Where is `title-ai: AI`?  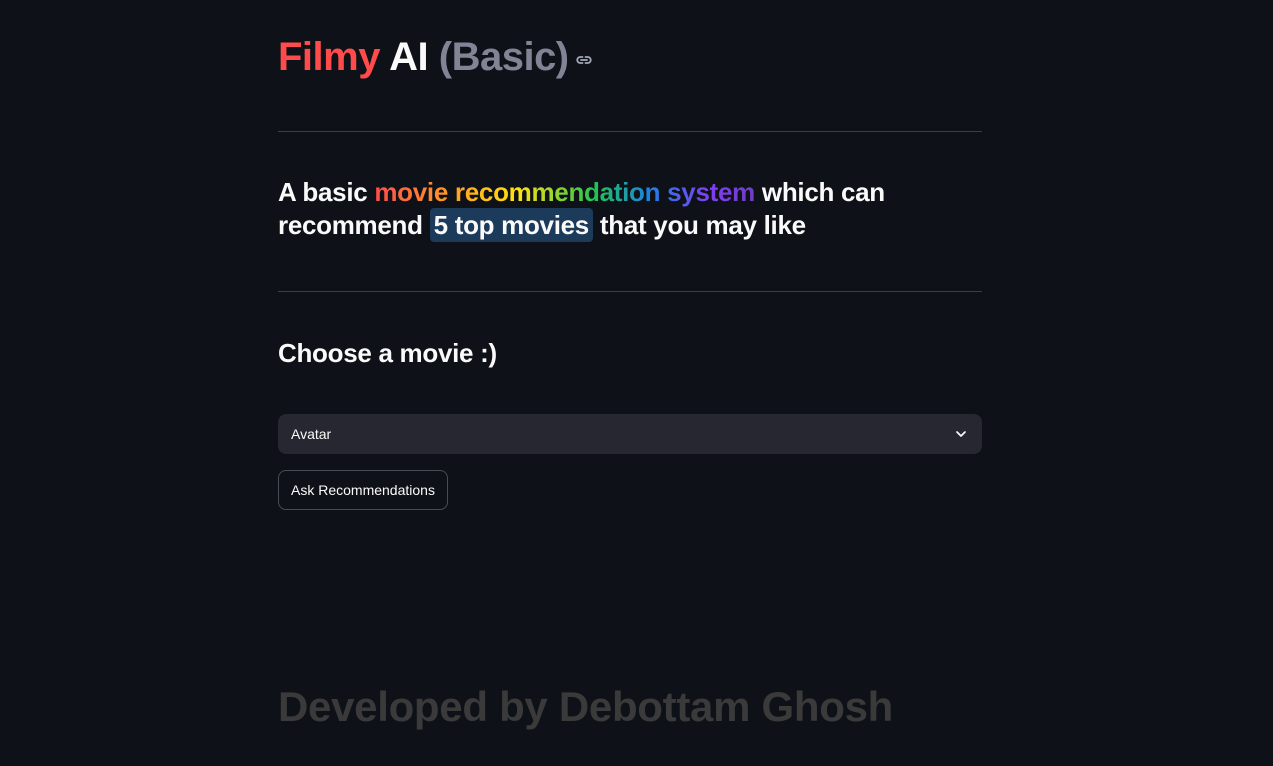
title-ai: AI is located at coordinates (409, 57).